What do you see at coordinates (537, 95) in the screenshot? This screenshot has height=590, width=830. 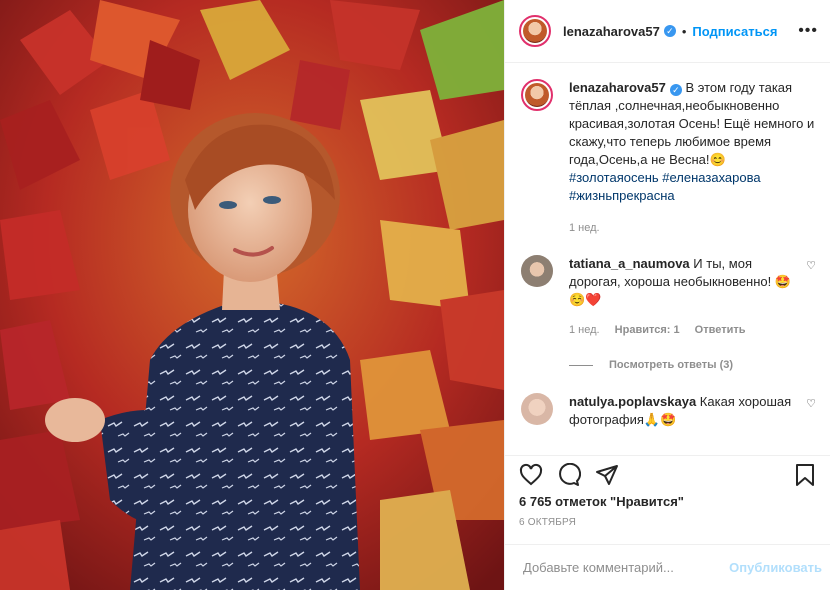 I see `author-avatar-caption` at bounding box center [537, 95].